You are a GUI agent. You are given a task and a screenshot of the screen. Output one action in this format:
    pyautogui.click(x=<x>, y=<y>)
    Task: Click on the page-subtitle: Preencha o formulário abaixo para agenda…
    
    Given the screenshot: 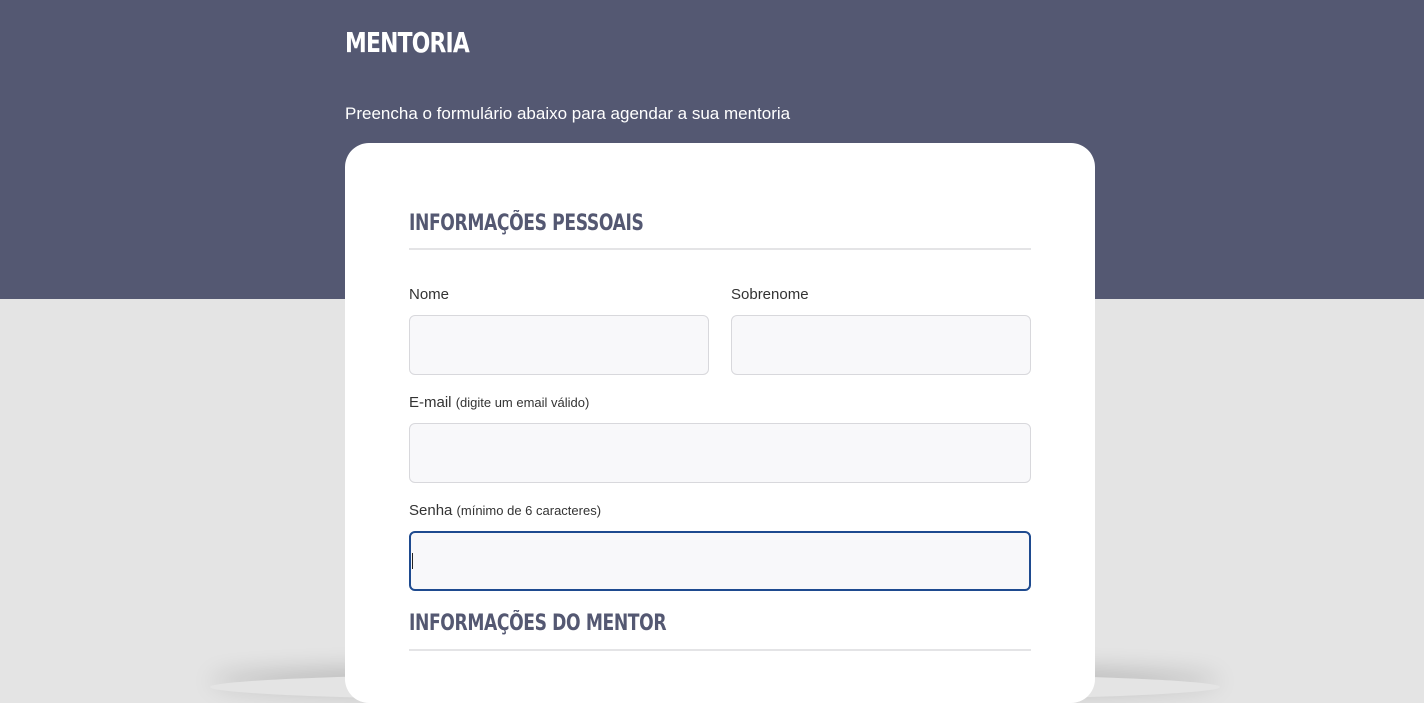 What is the action you would take?
    pyautogui.click(x=568, y=113)
    